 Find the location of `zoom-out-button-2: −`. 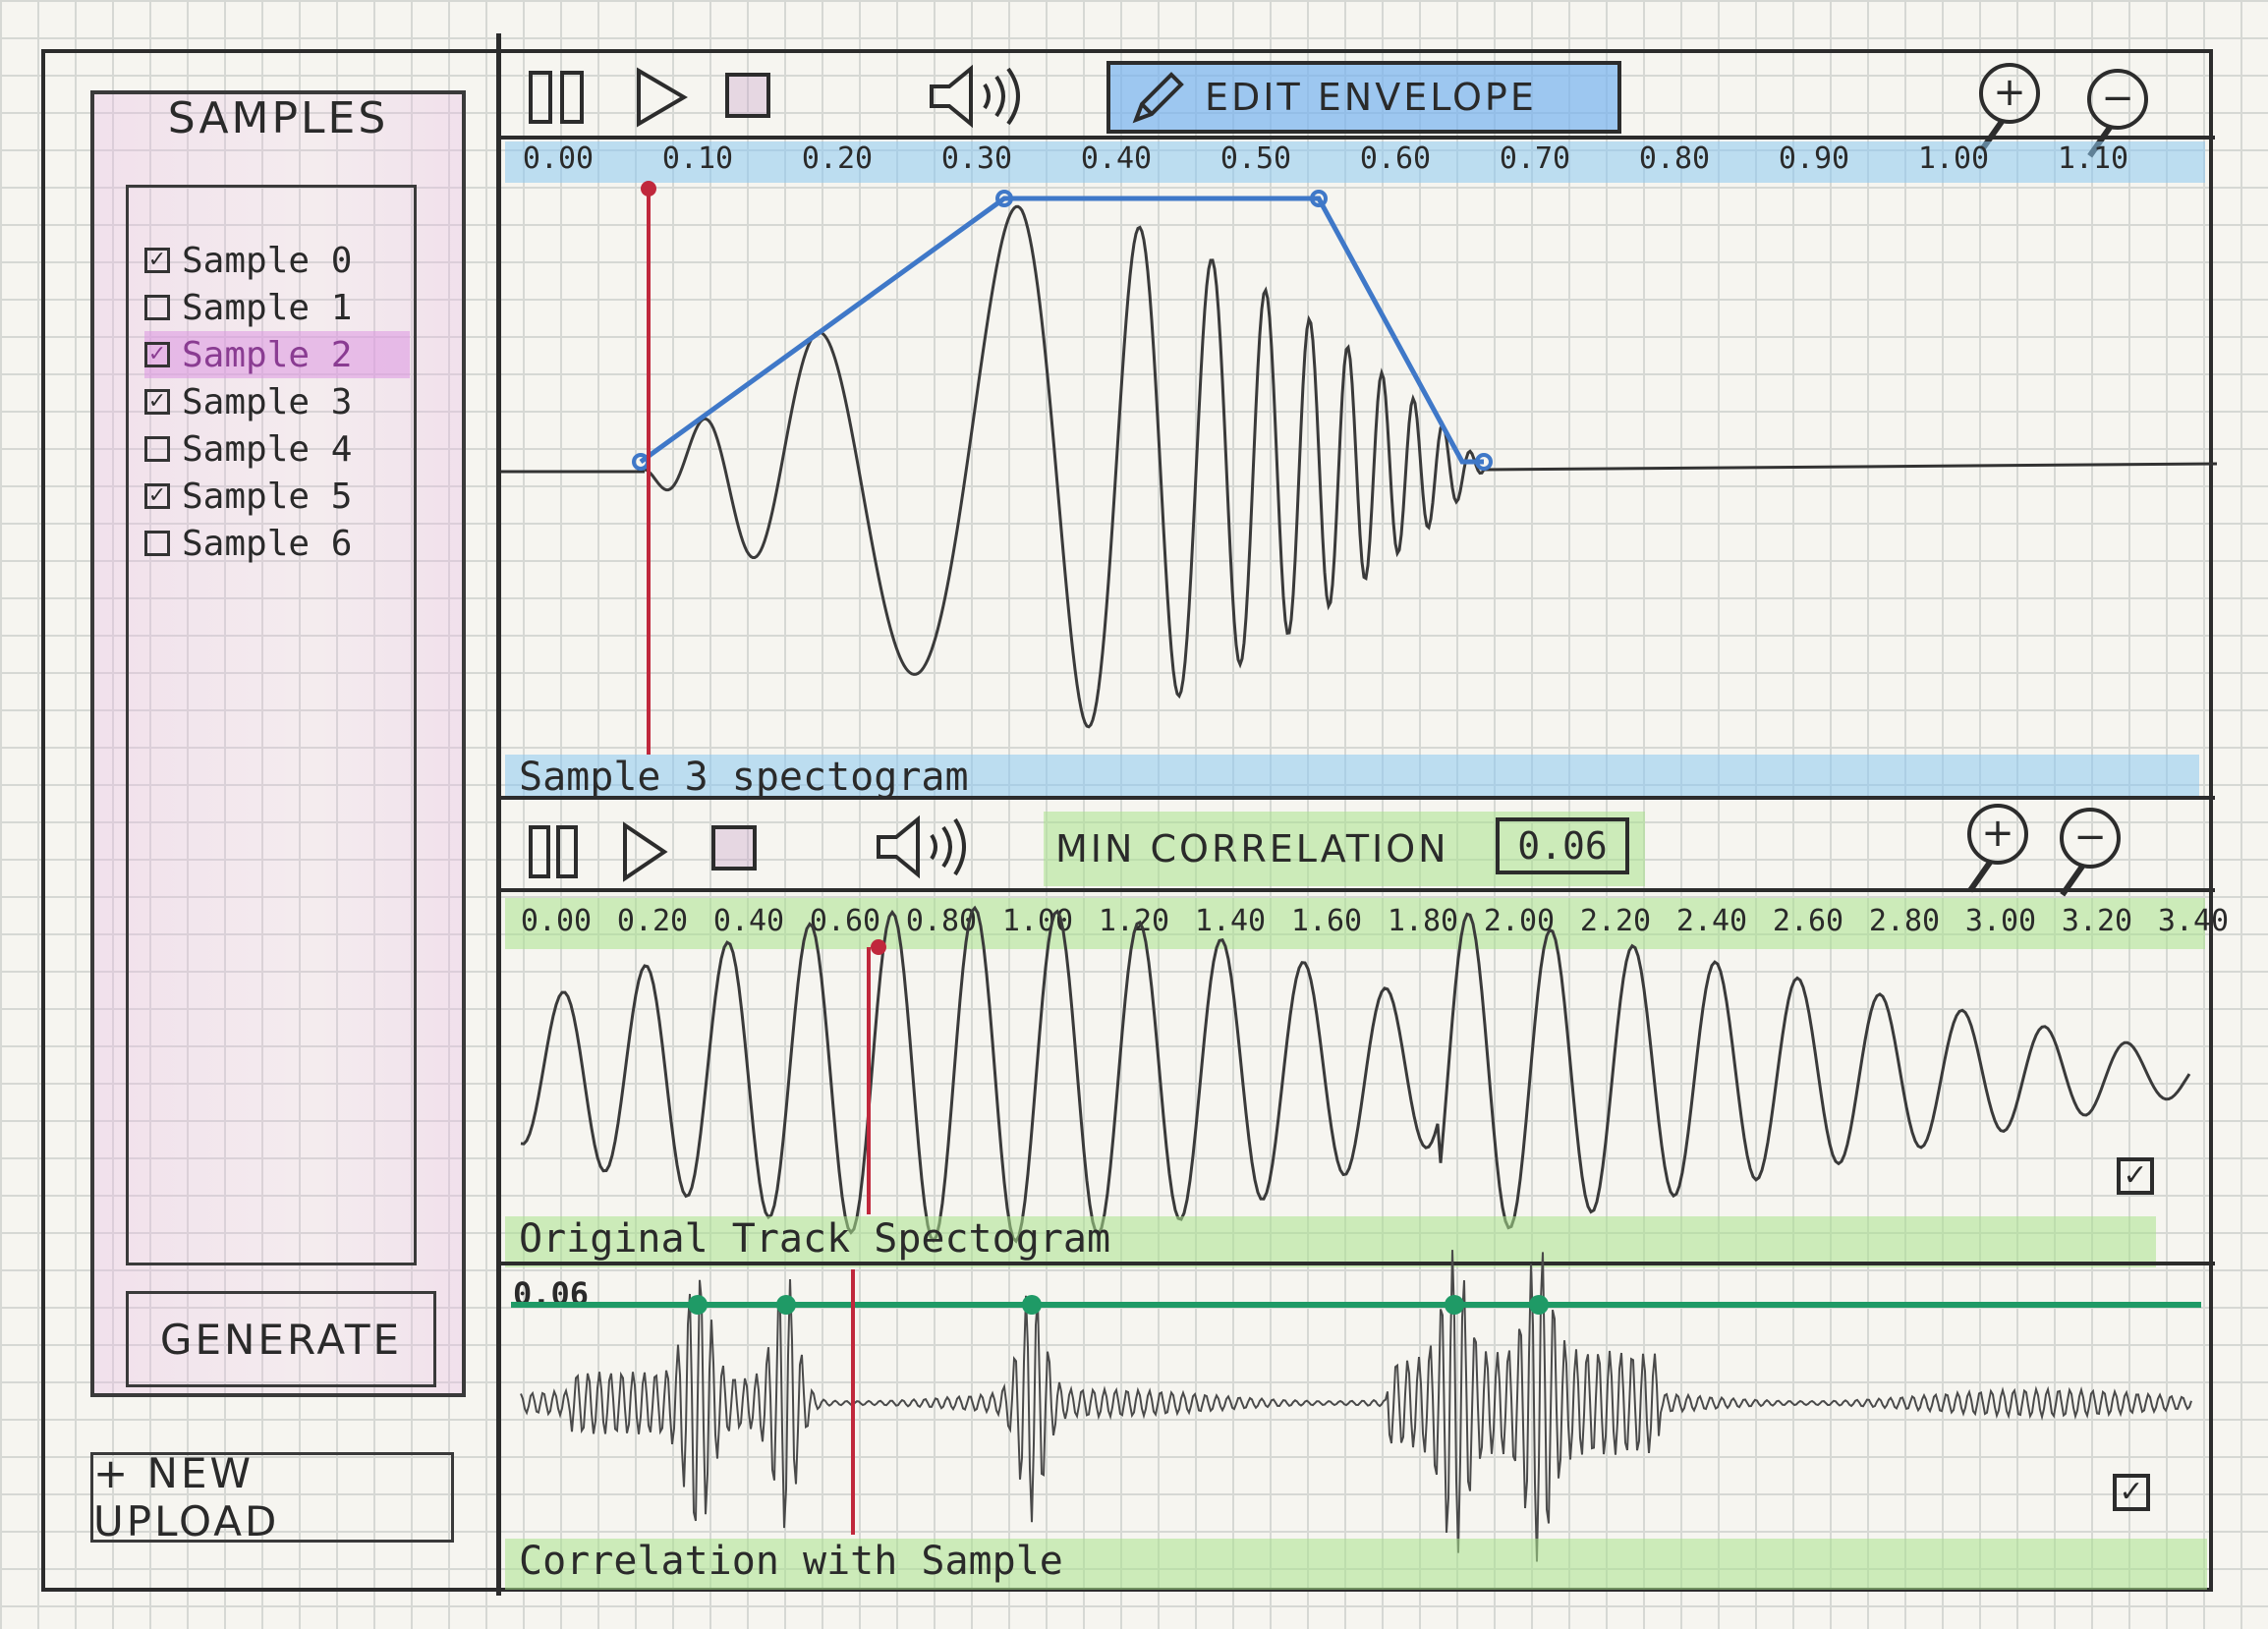

zoom-out-button-2: − is located at coordinates (2091, 838).